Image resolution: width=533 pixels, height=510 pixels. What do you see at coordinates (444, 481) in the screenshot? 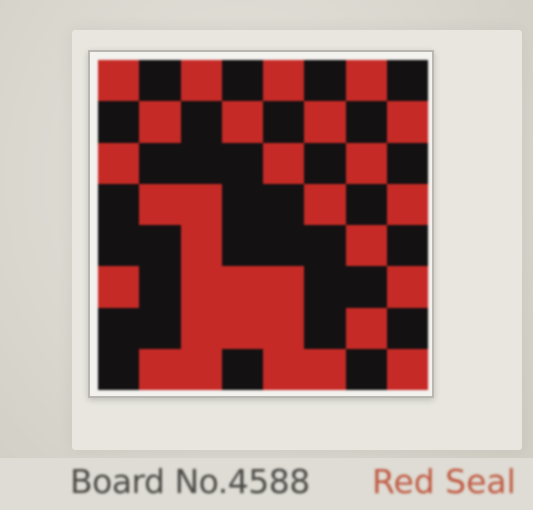
I see `seal-label: Red Seal` at bounding box center [444, 481].